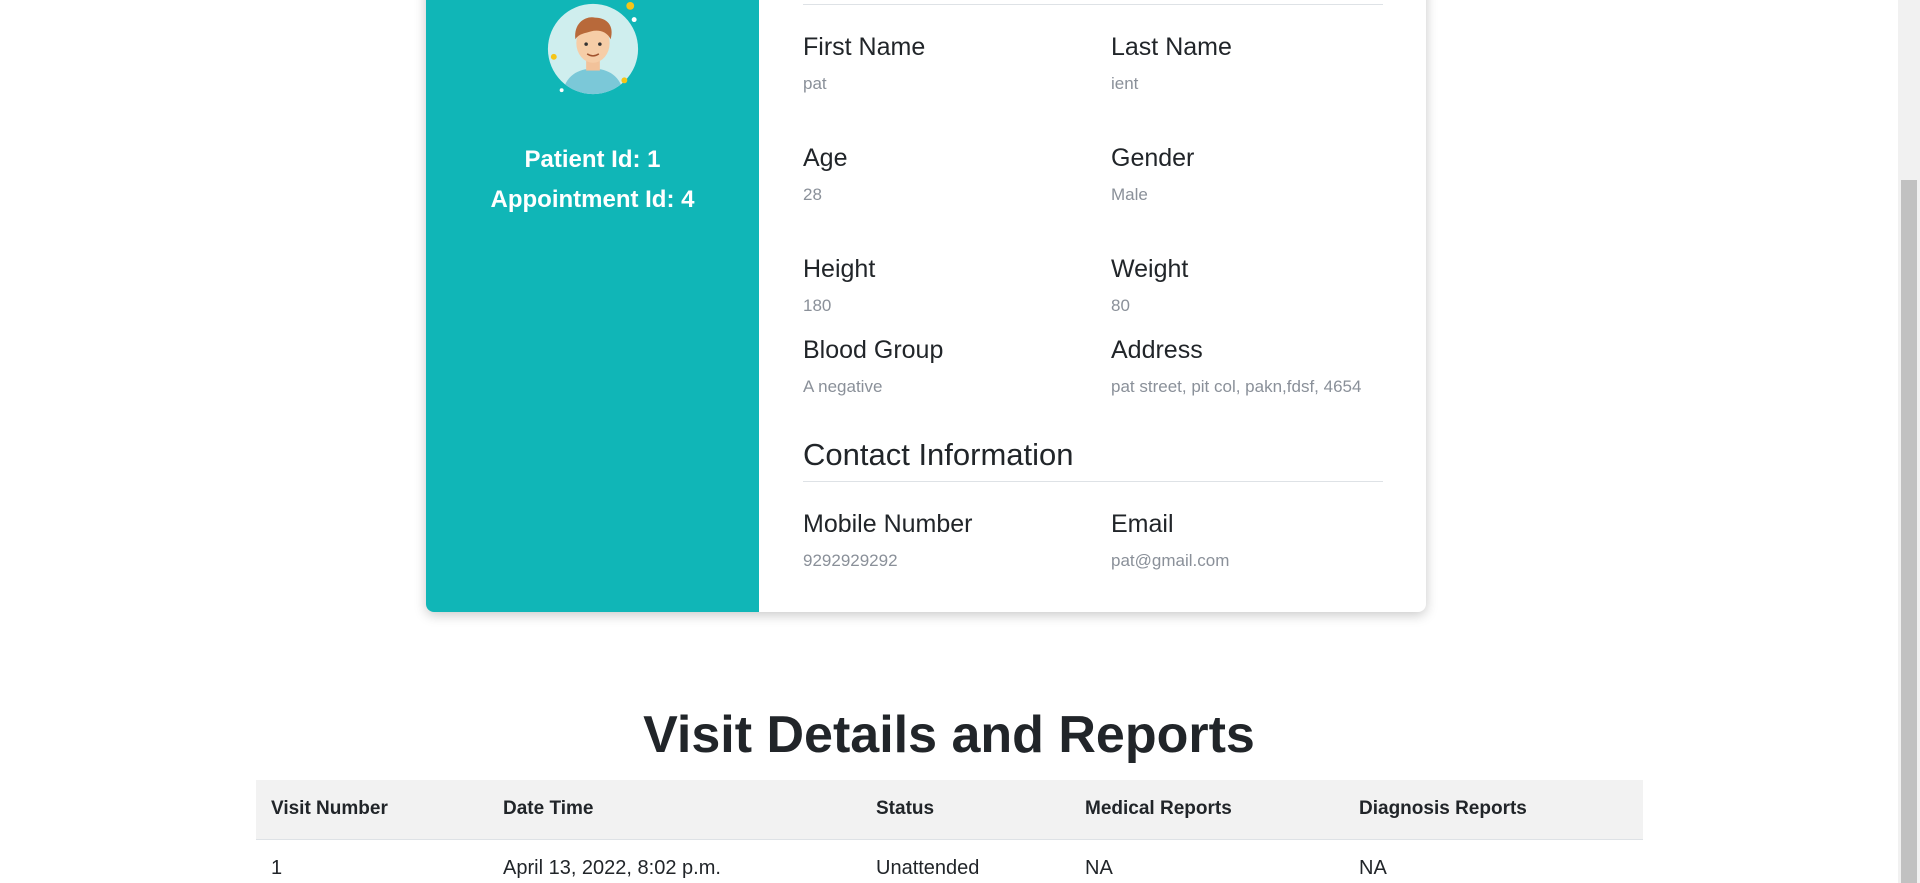 The width and height of the screenshot is (1920, 883). Describe the element at coordinates (1157, 350) in the screenshot. I see `address-label: Address` at that location.